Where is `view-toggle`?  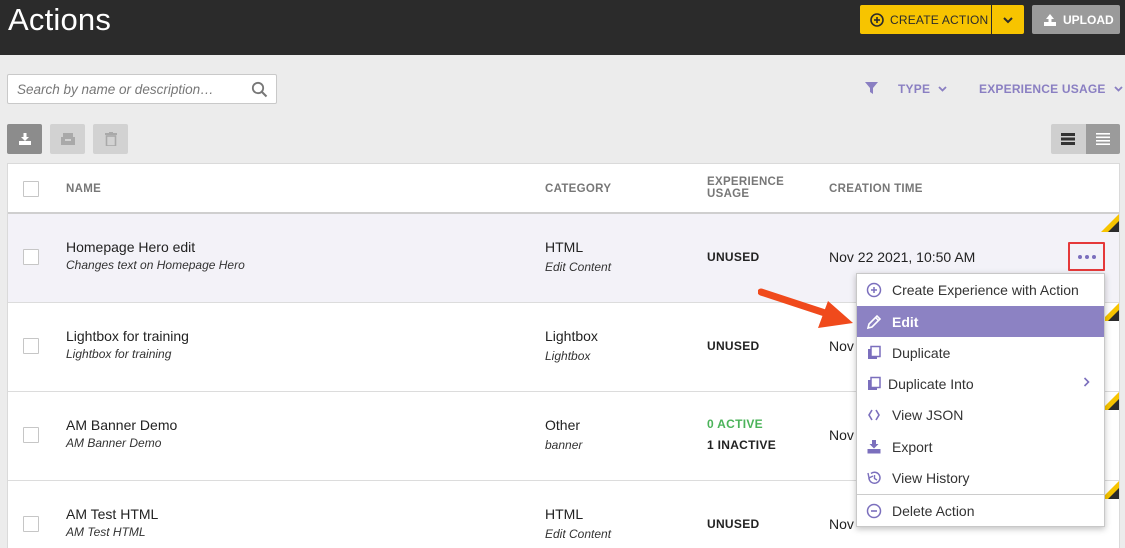 view-toggle is located at coordinates (1085, 139).